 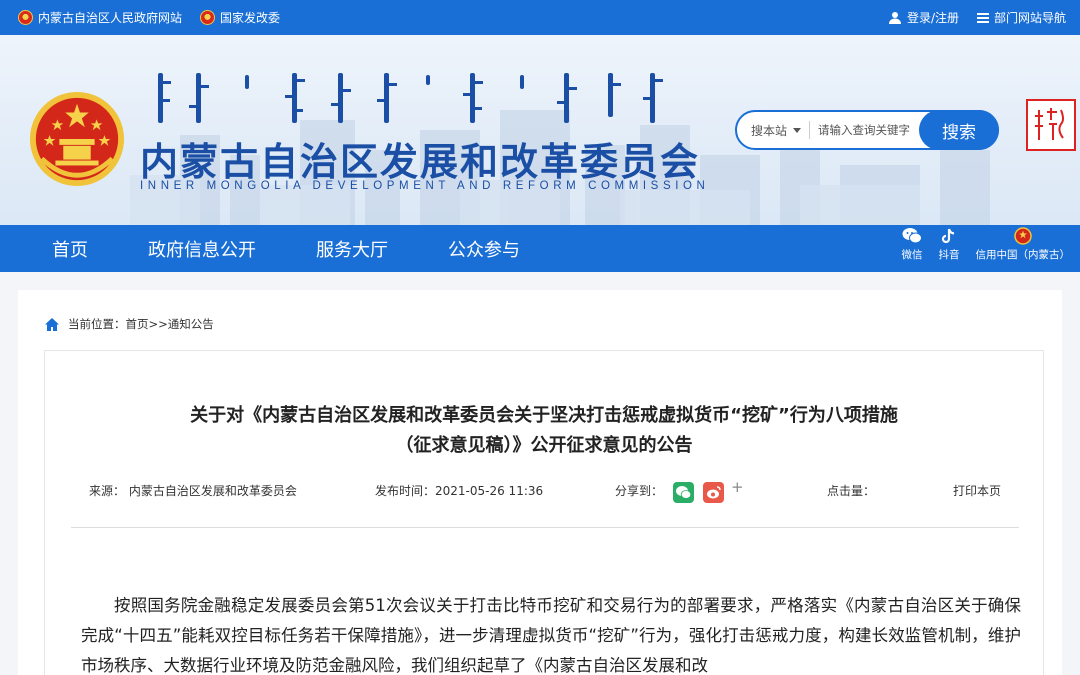 I want to click on credit-china-link: 信用中国（内蒙古）, so click(x=1023, y=244).